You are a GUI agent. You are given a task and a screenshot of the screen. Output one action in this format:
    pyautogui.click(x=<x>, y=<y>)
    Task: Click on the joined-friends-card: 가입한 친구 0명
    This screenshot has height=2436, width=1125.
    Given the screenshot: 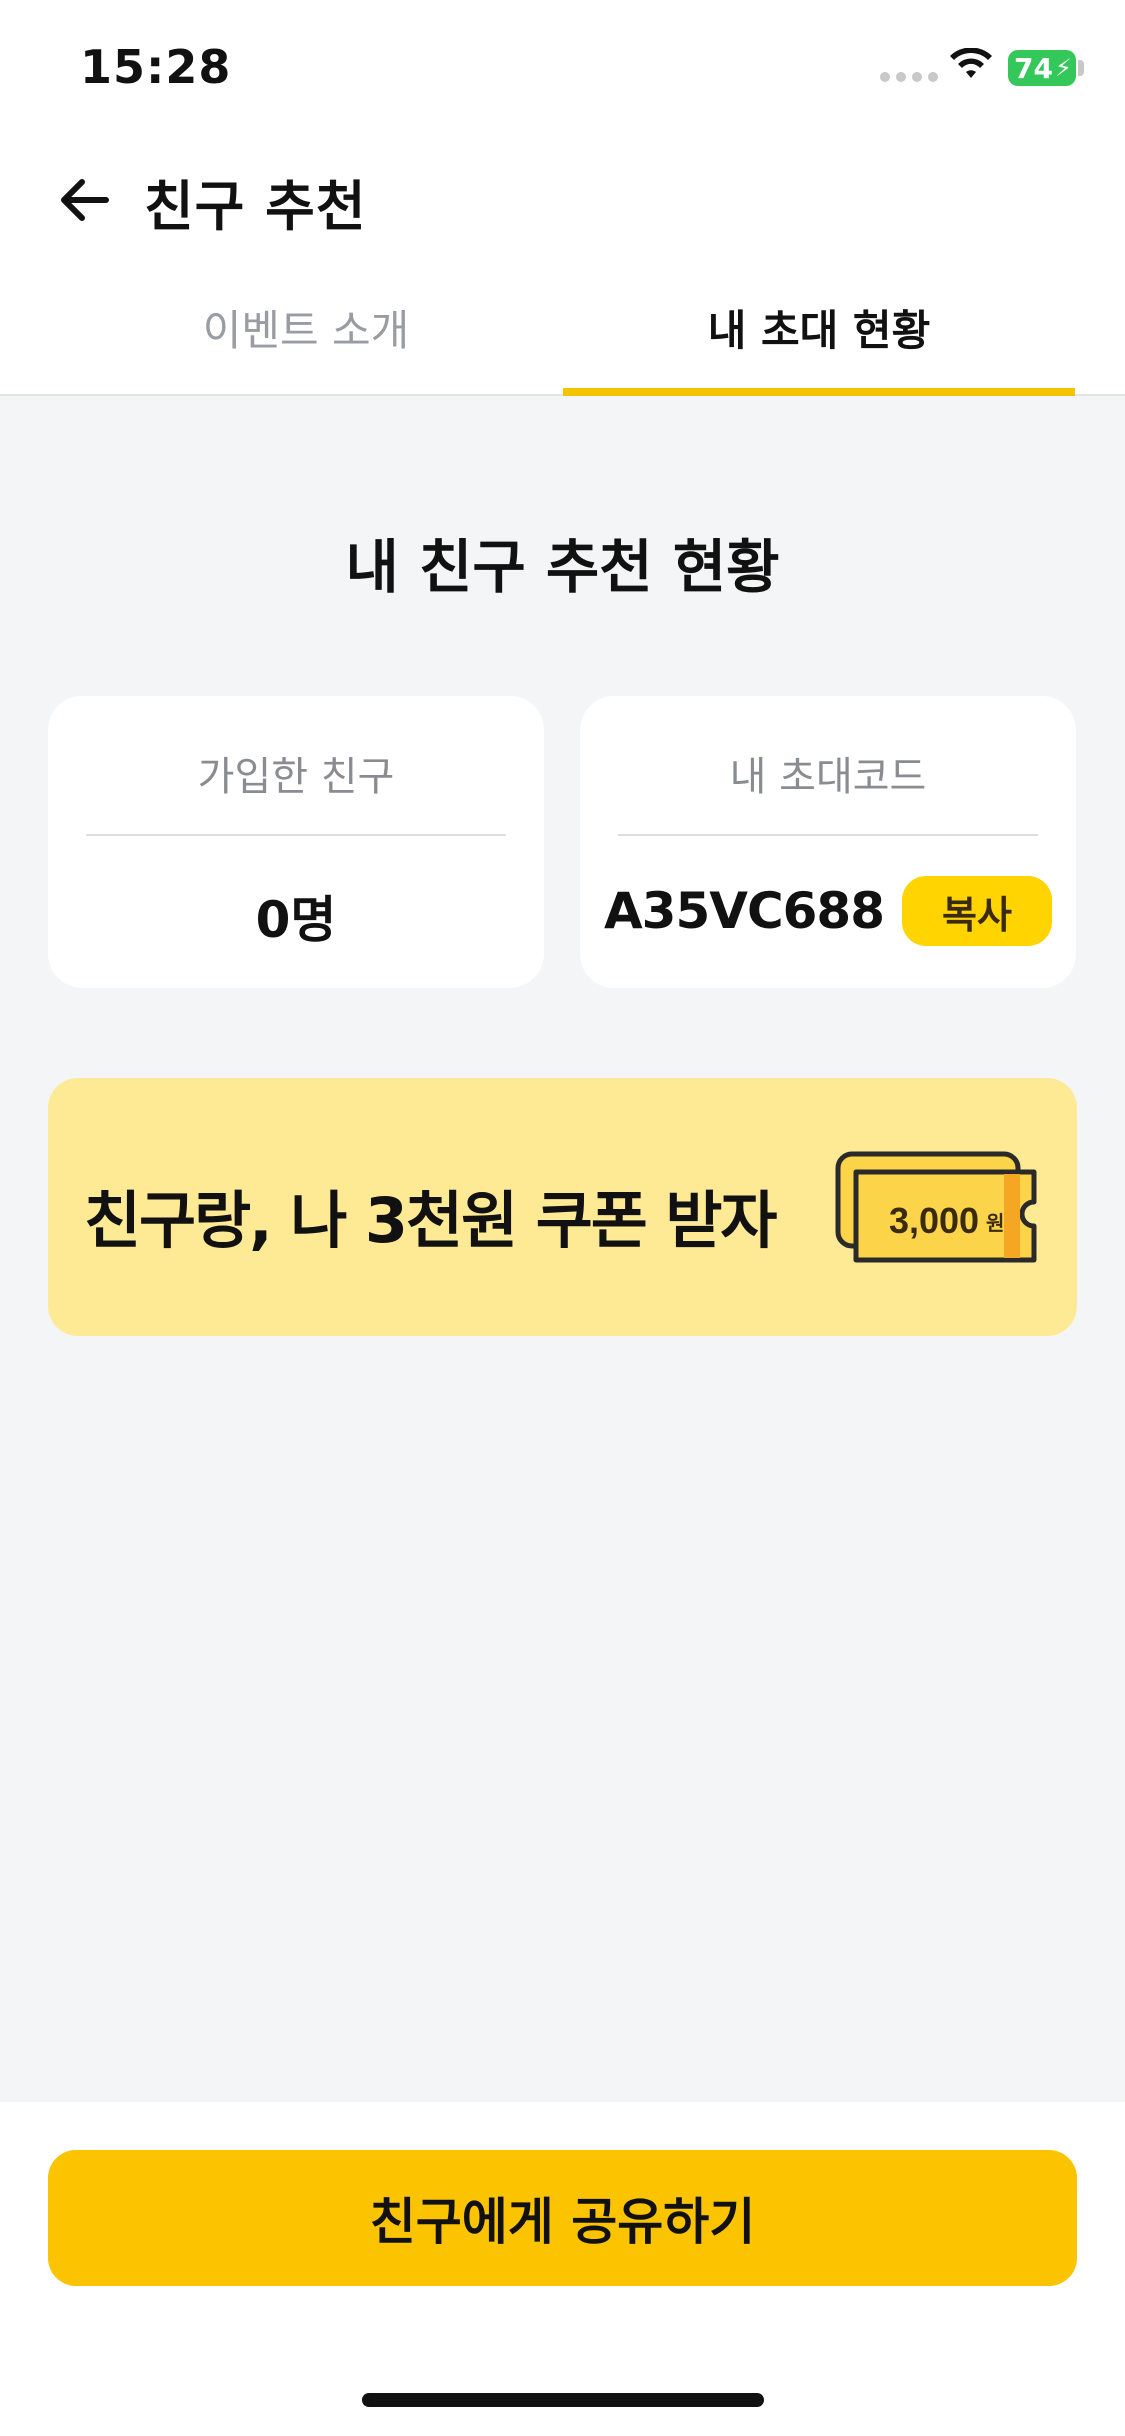 What is the action you would take?
    pyautogui.click(x=296, y=842)
    